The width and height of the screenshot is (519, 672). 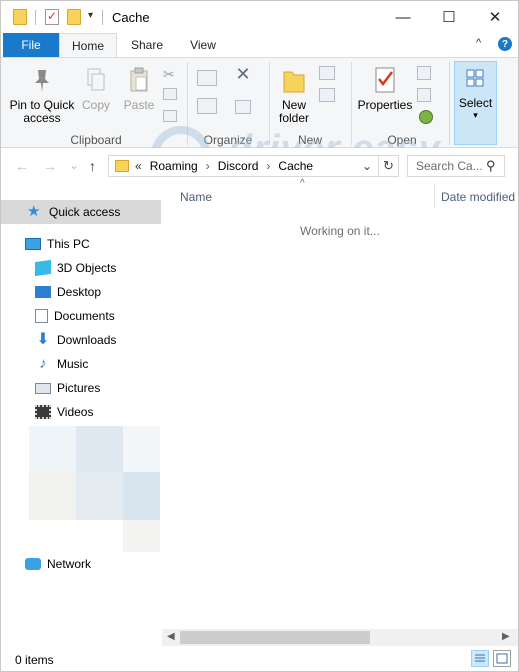 I want to click on new-folder-button: New folder, so click(x=294, y=95).